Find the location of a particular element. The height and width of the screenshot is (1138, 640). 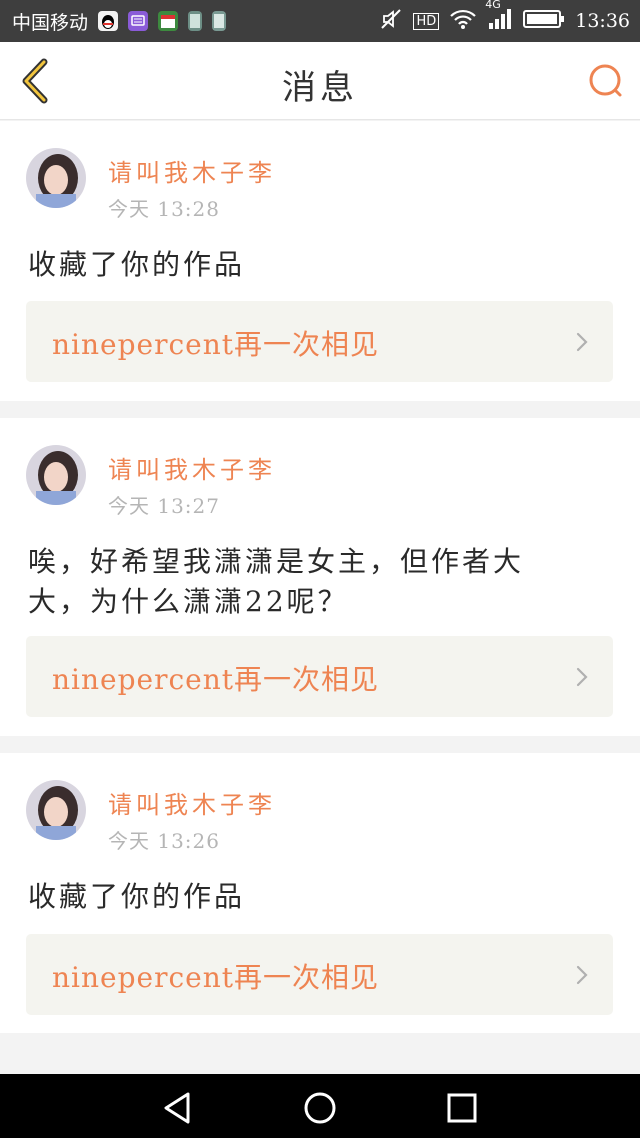

qq-icon is located at coordinates (108, 21).